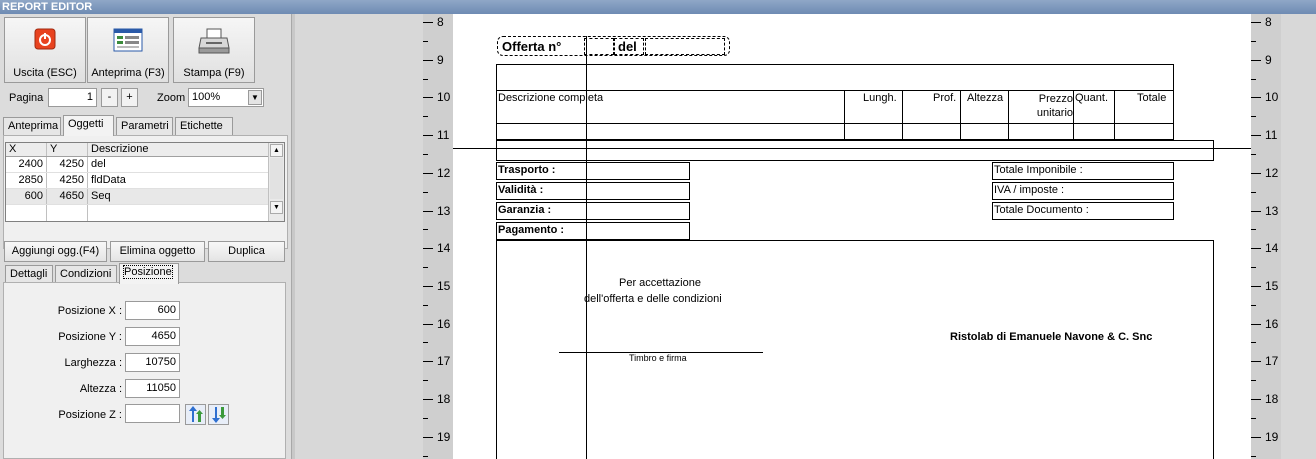  What do you see at coordinates (152, 336) in the screenshot?
I see `pos-y-input: 4650` at bounding box center [152, 336].